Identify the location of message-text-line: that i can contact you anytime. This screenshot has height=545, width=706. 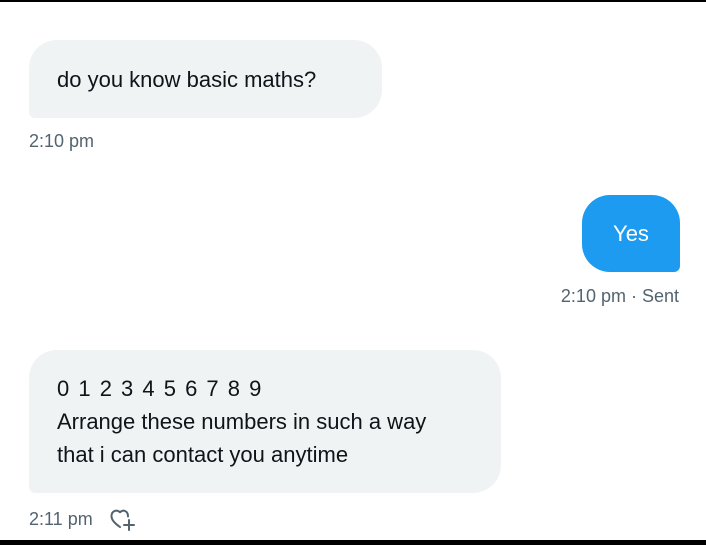
(203, 454).